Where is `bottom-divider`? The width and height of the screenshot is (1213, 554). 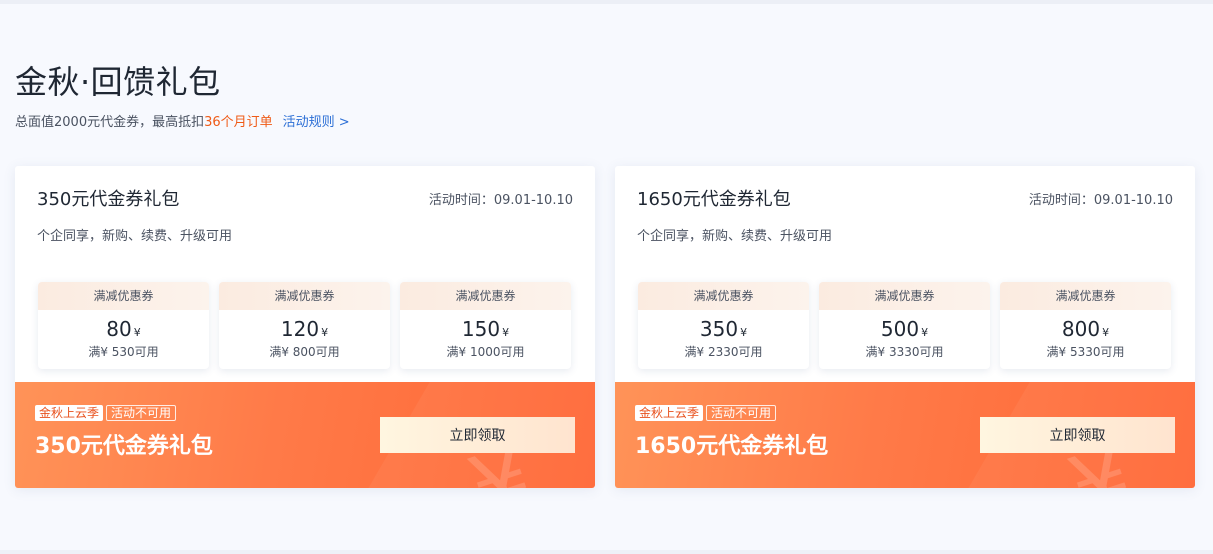
bottom-divider is located at coordinates (606, 552).